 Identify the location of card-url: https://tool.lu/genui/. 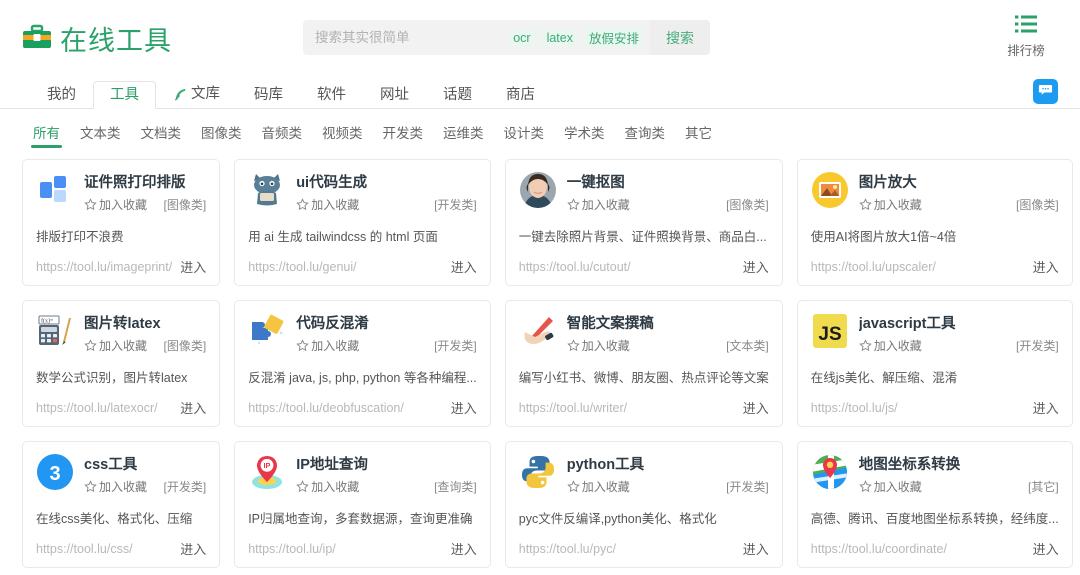
(302, 267).